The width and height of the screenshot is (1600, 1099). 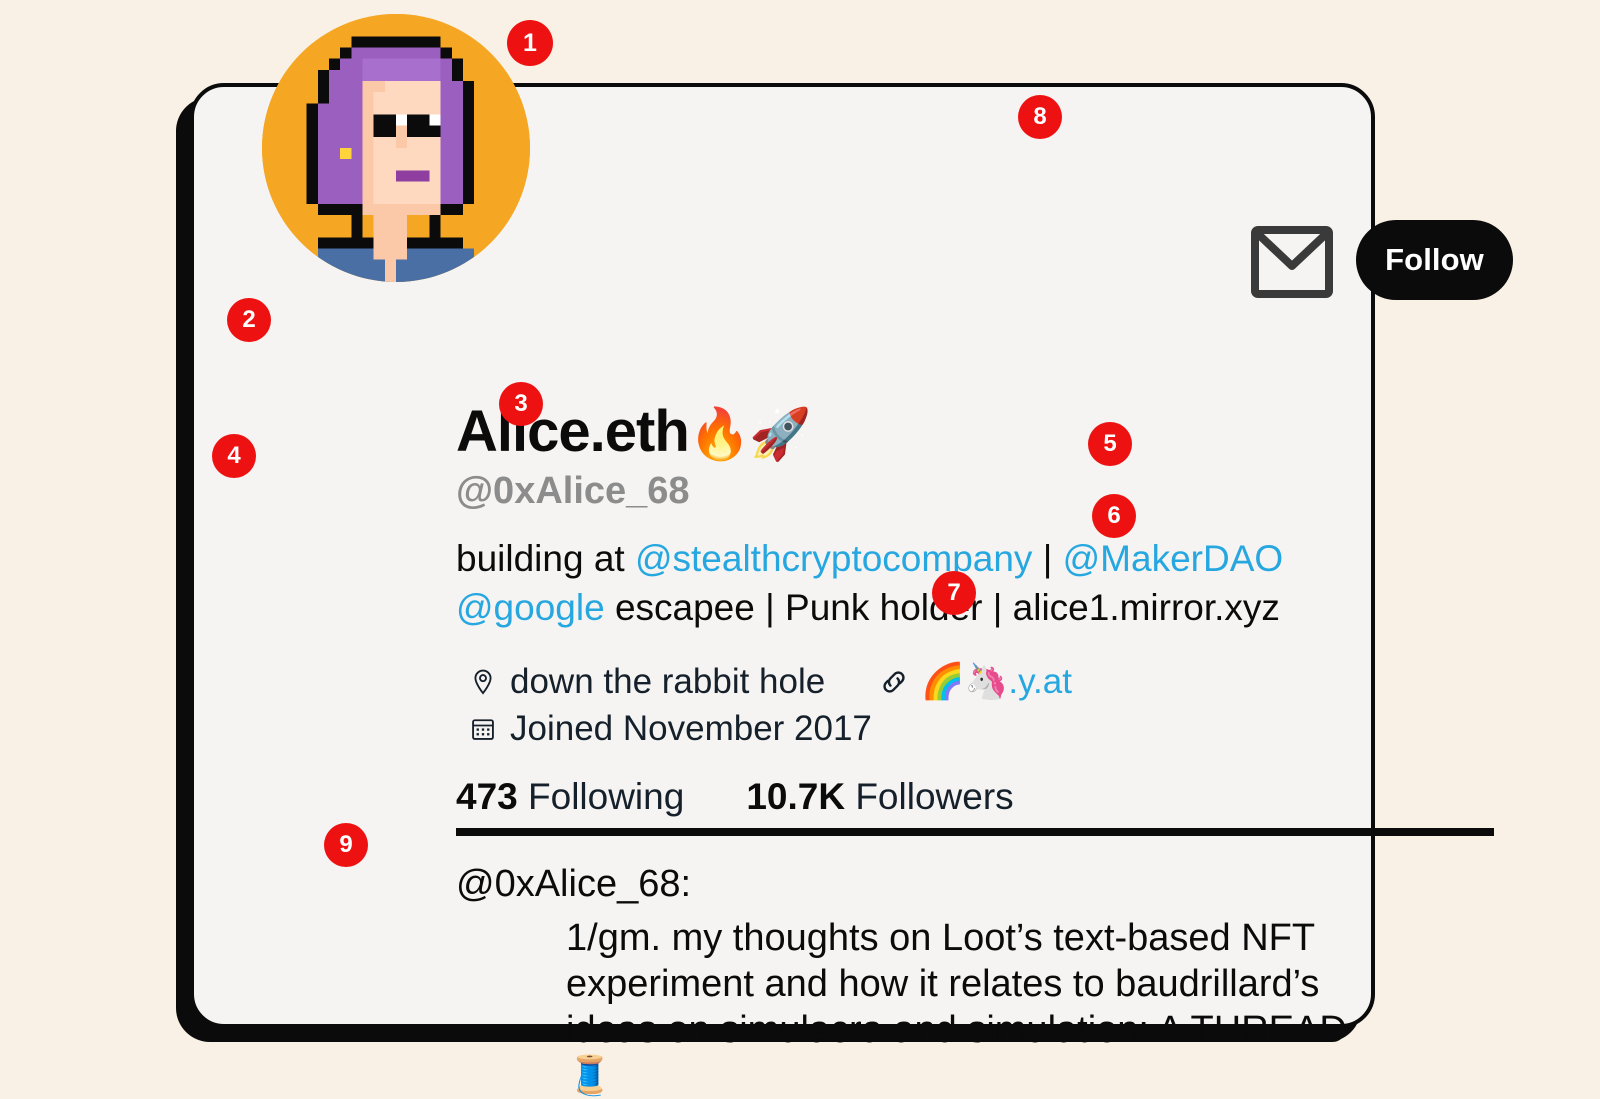 I want to click on following-label: Following, so click(x=606, y=796).